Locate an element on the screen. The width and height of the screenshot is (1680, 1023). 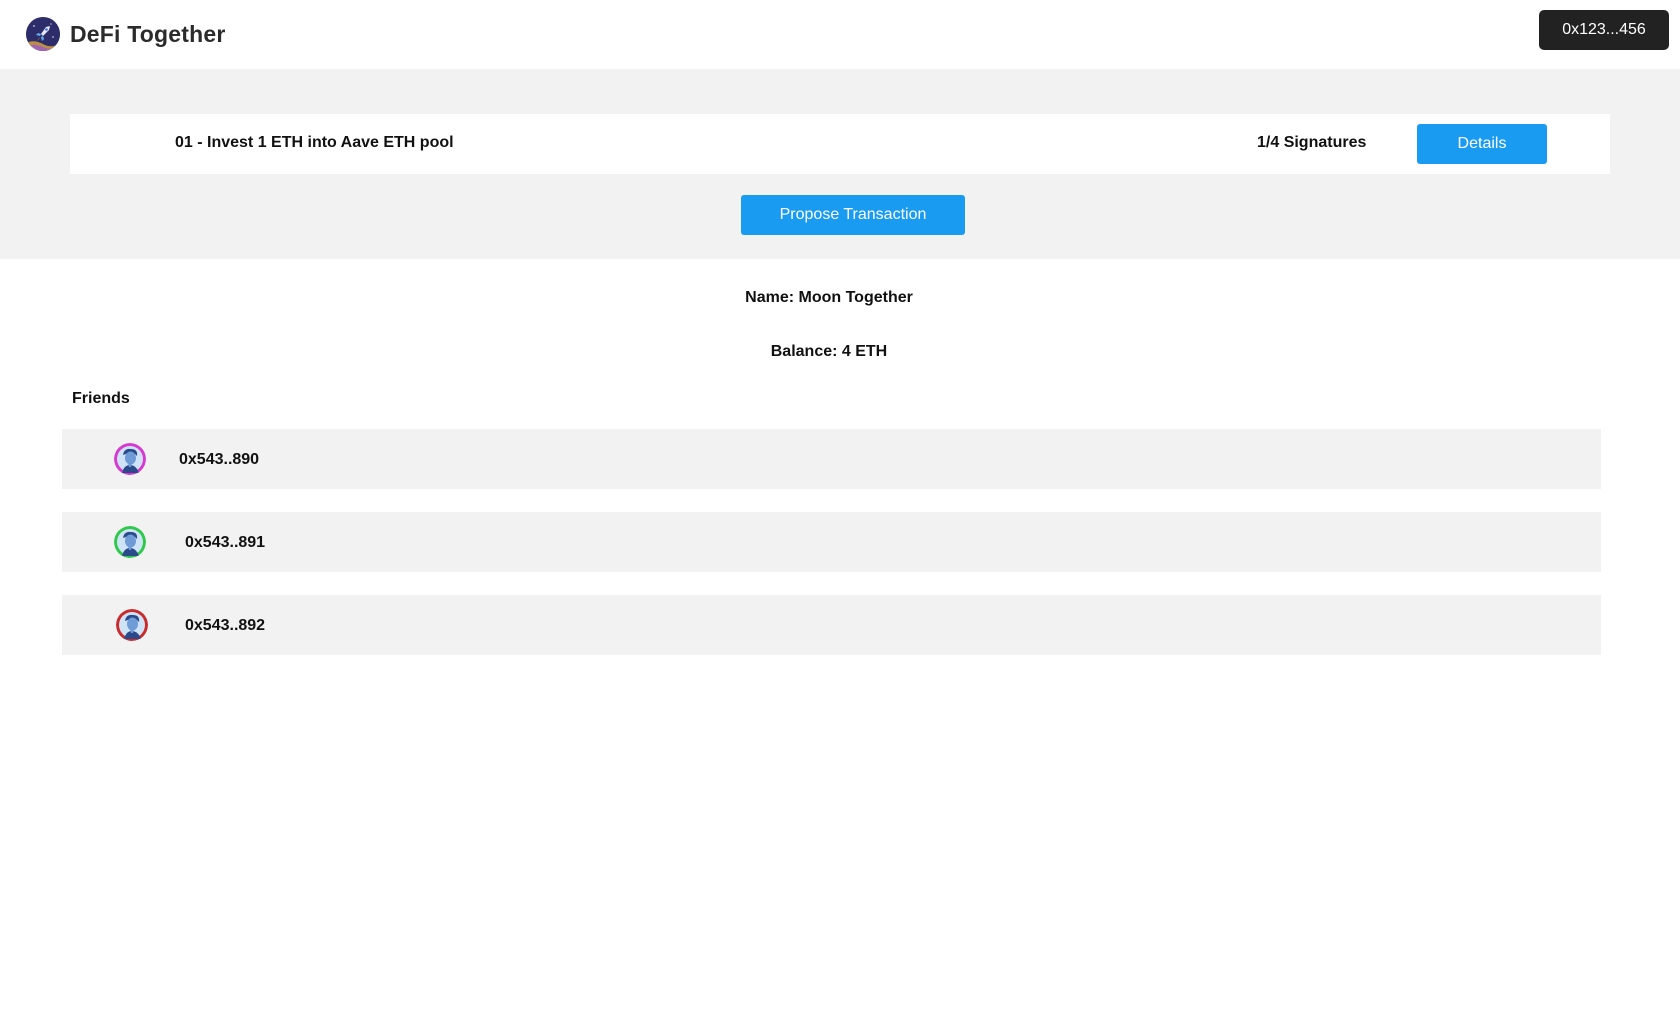
group-balance: Balance: 4 ETH is located at coordinates (829, 351).